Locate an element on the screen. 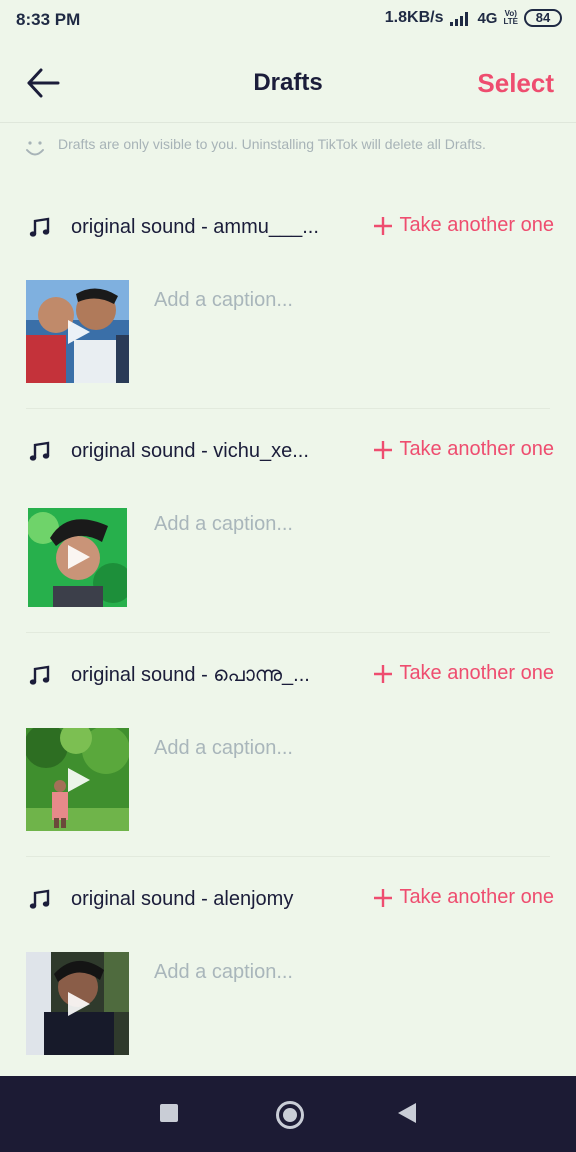 The width and height of the screenshot is (576, 1152). system-nav-bar is located at coordinates (288, 1114).